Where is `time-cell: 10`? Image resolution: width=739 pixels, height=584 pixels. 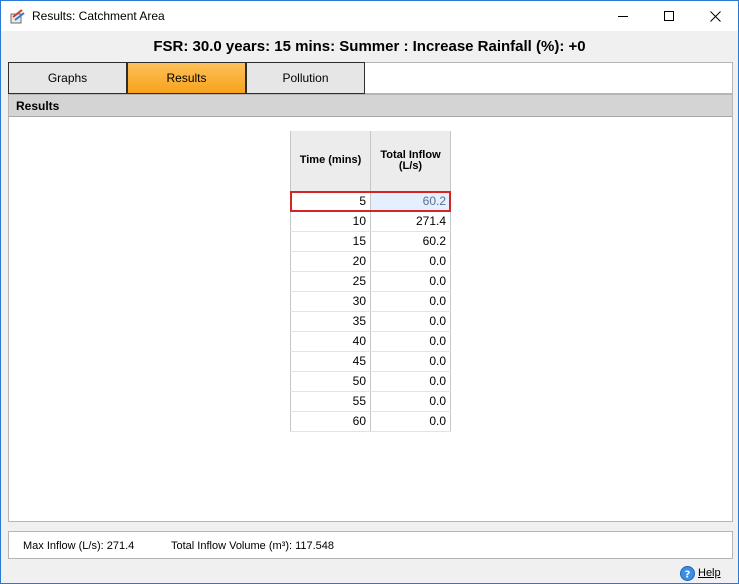
time-cell: 10 is located at coordinates (330, 221).